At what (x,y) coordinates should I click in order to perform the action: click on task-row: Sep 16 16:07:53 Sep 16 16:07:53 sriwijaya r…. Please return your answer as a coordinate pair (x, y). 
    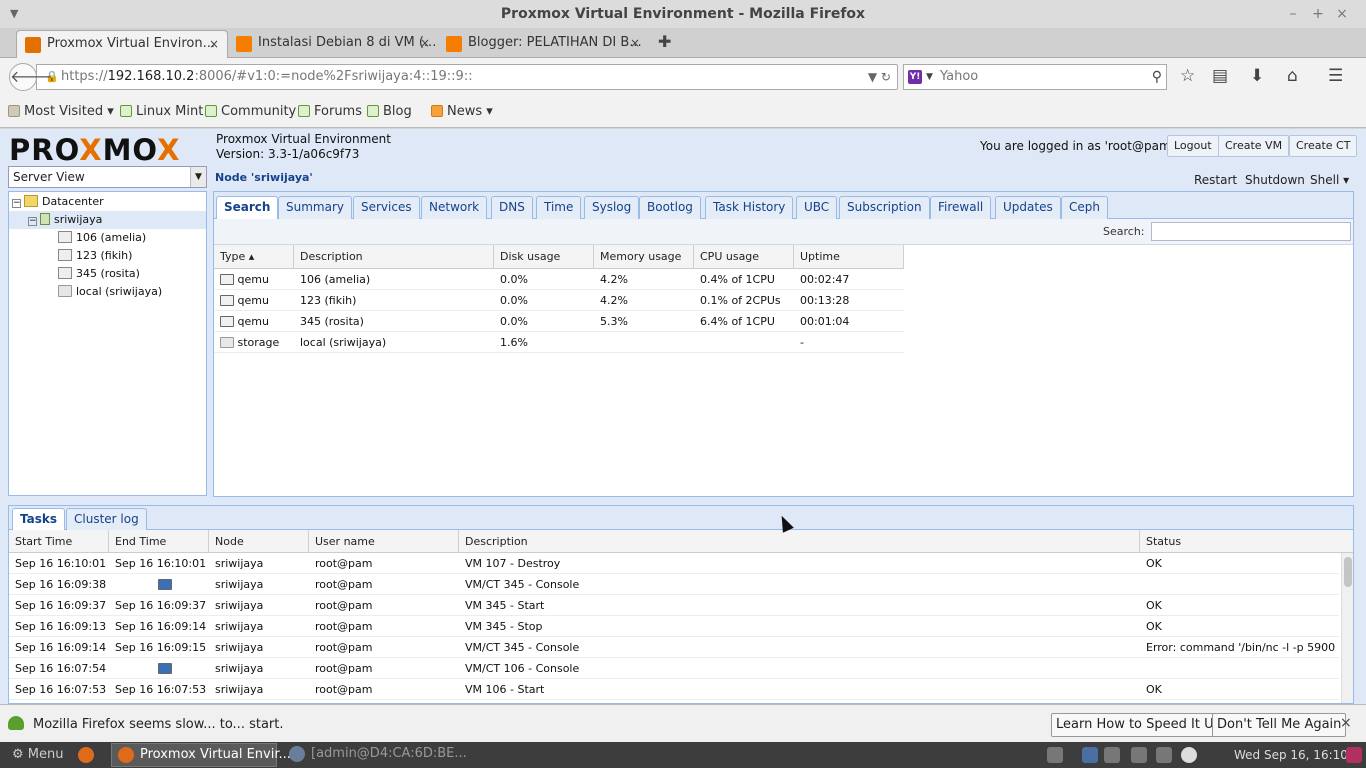
    Looking at the image, I should click on (674, 689).